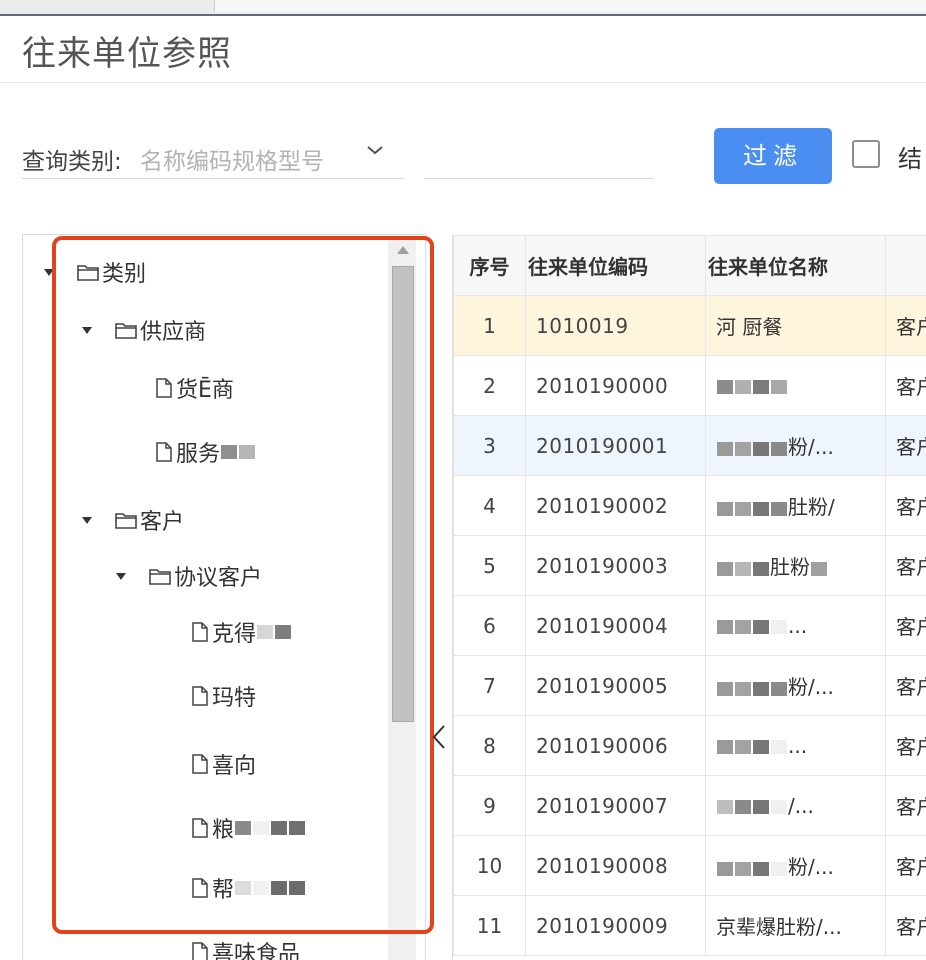 The image size is (926, 960). I want to click on search-input, so click(539, 178).